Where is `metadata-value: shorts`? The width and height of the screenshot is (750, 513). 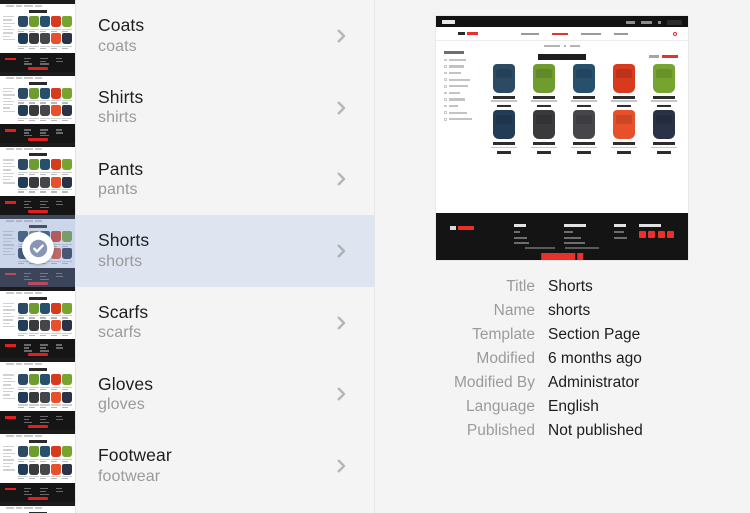
metadata-value: shorts is located at coordinates (569, 310).